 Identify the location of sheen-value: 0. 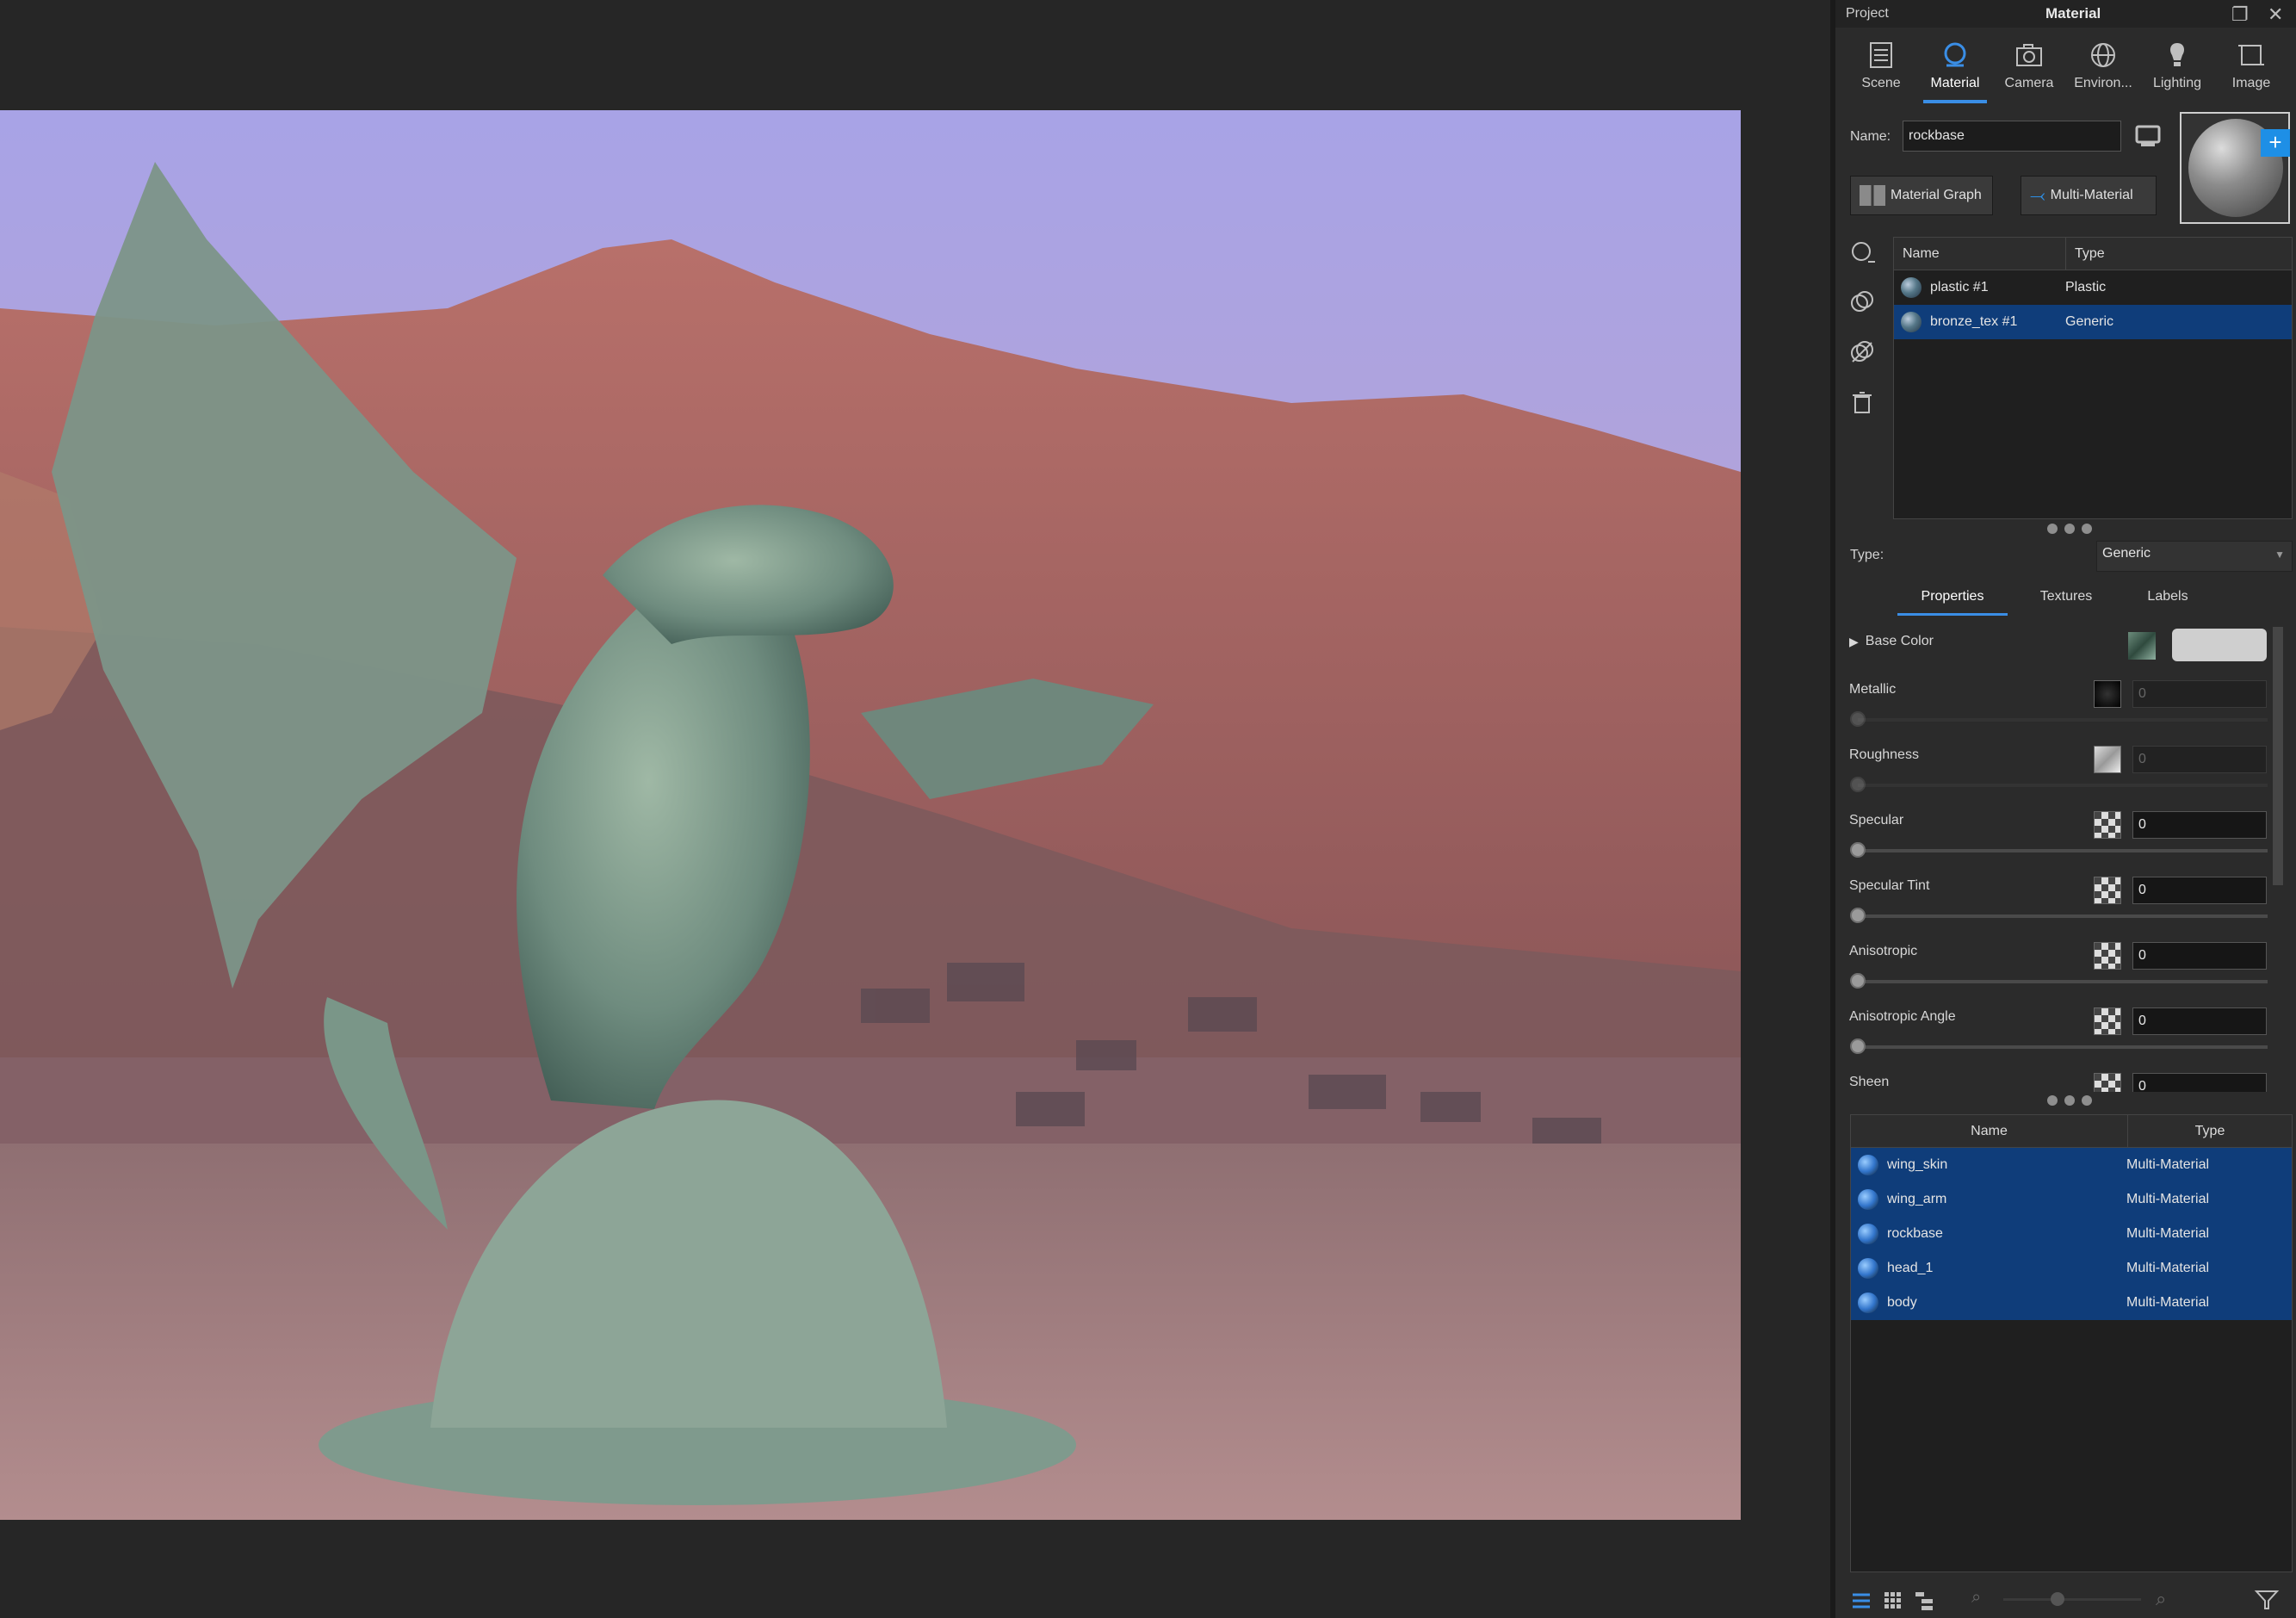
(2199, 1082).